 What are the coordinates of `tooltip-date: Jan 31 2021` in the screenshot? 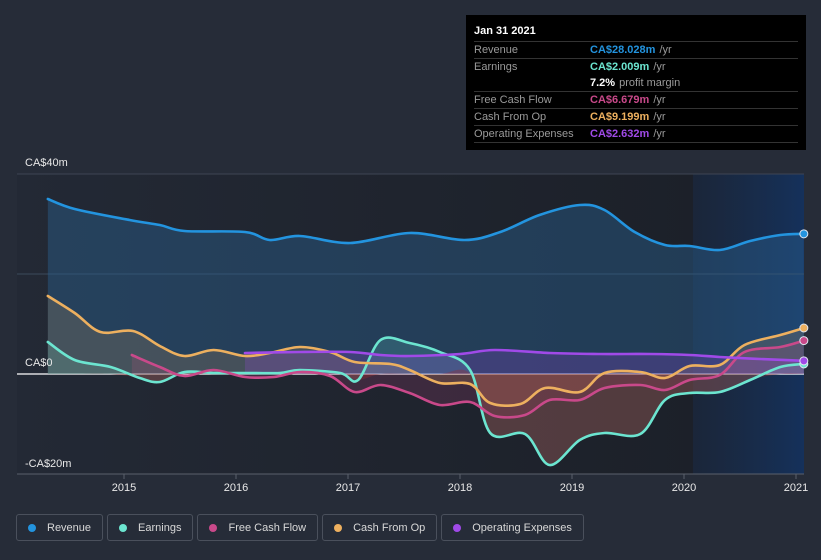 It's located at (636, 32).